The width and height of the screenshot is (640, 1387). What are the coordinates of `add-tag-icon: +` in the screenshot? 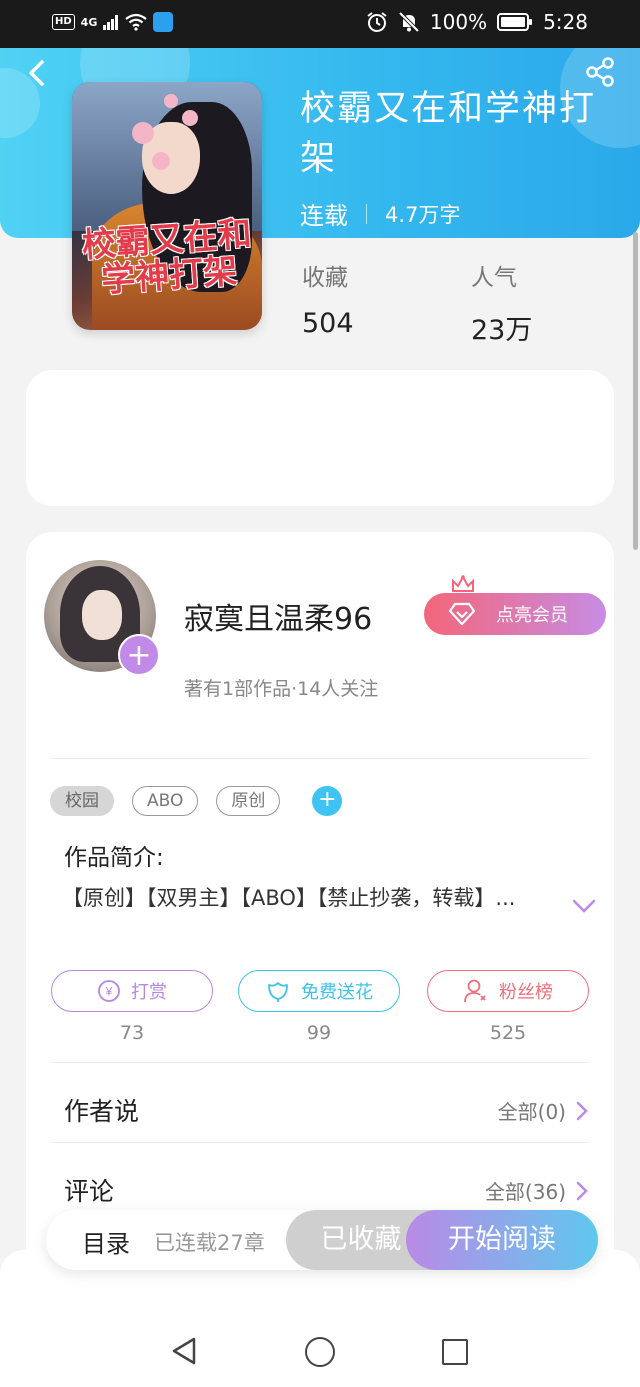 It's located at (327, 801).